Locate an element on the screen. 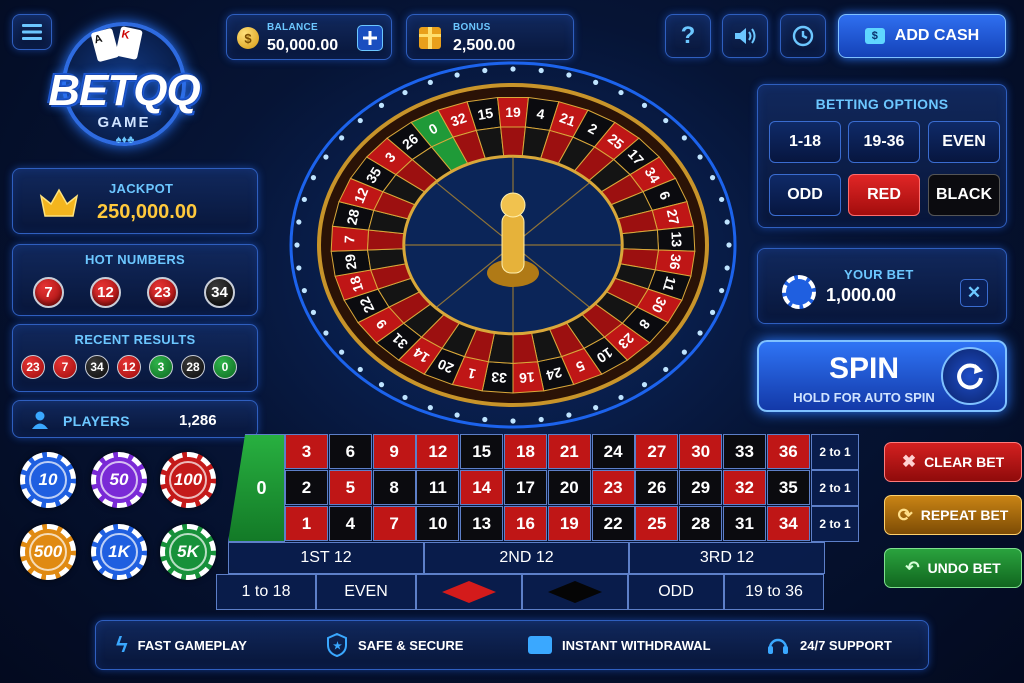 The height and width of the screenshot is (683, 1024). add-balance-button is located at coordinates (370, 38).